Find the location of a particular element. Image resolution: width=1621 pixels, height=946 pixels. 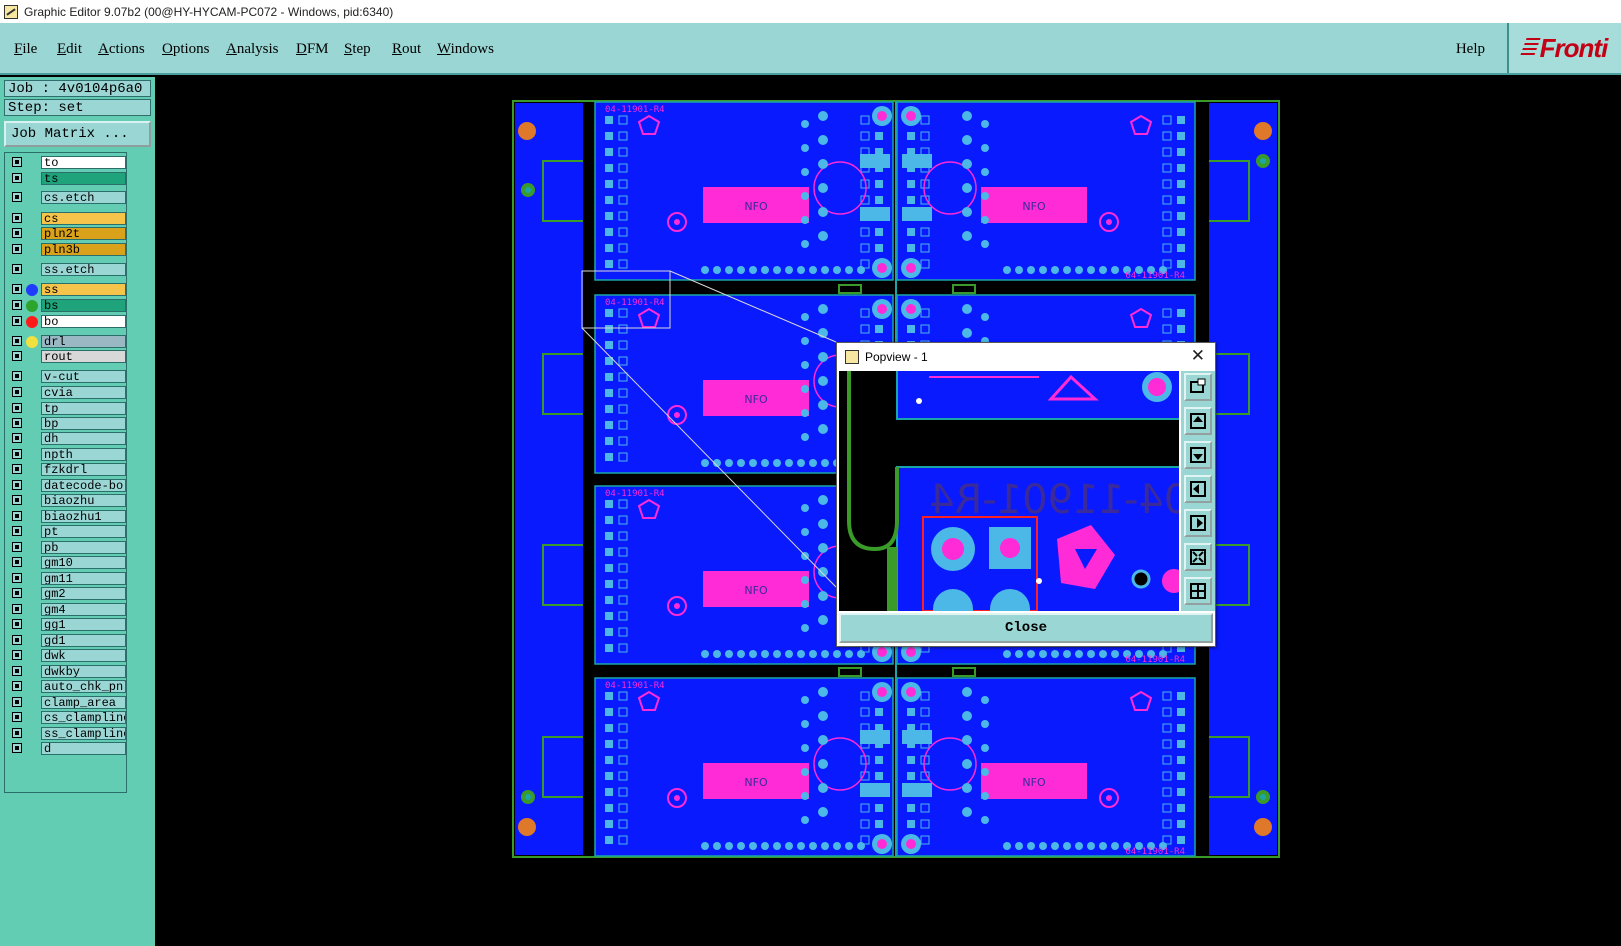

layer-row: cvia is located at coordinates (65, 393).